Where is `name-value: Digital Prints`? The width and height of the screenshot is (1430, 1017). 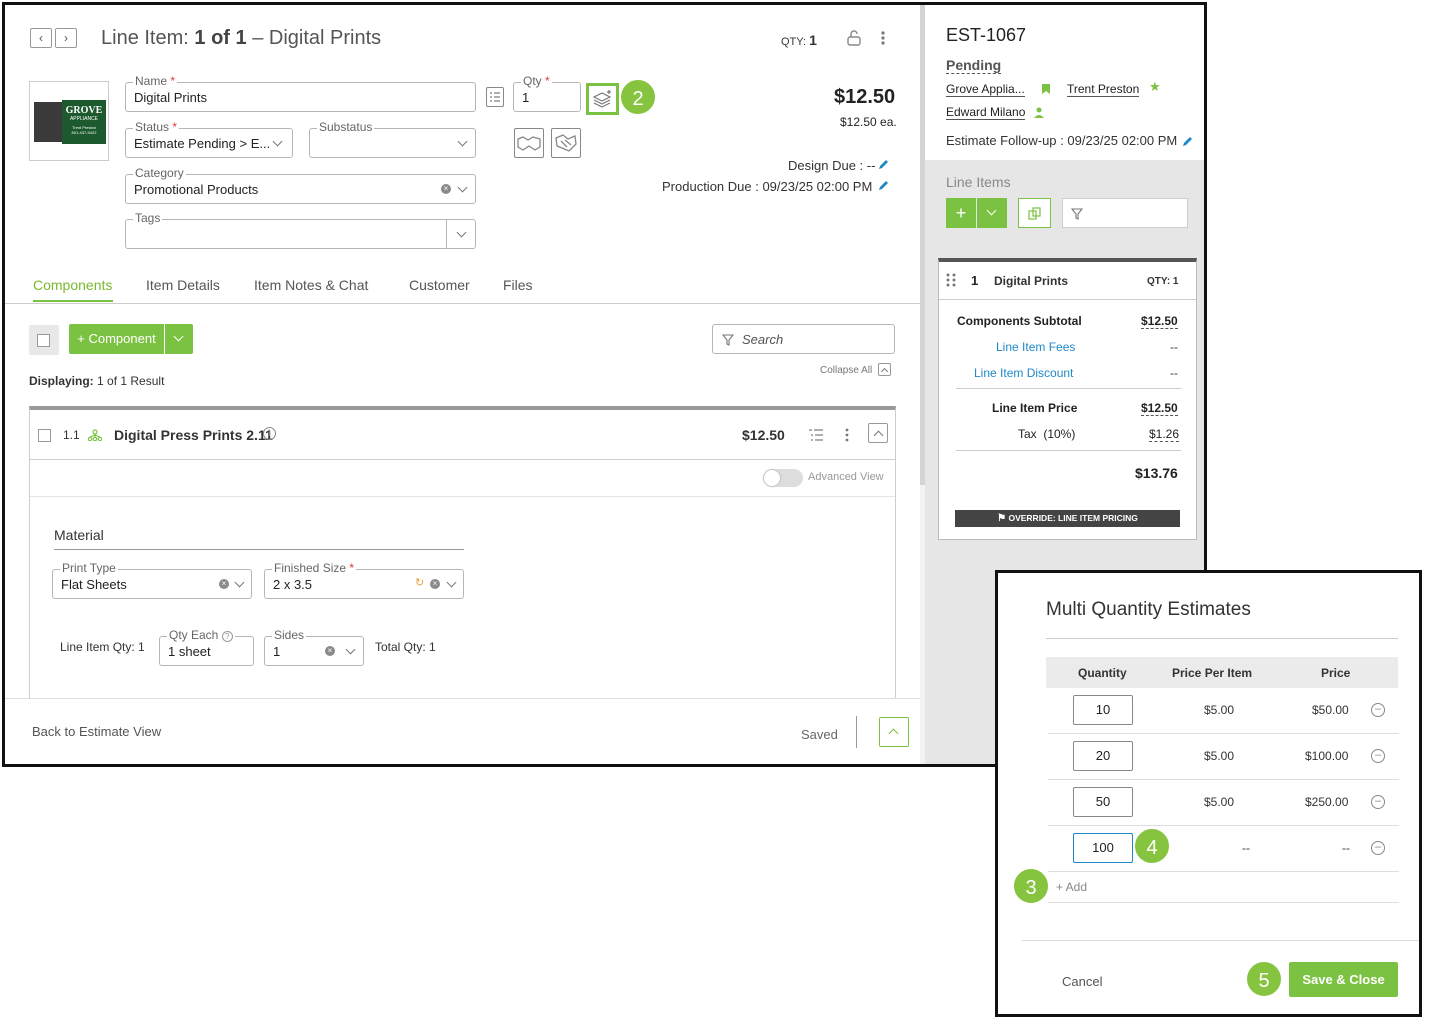
name-value: Digital Prints is located at coordinates (170, 97).